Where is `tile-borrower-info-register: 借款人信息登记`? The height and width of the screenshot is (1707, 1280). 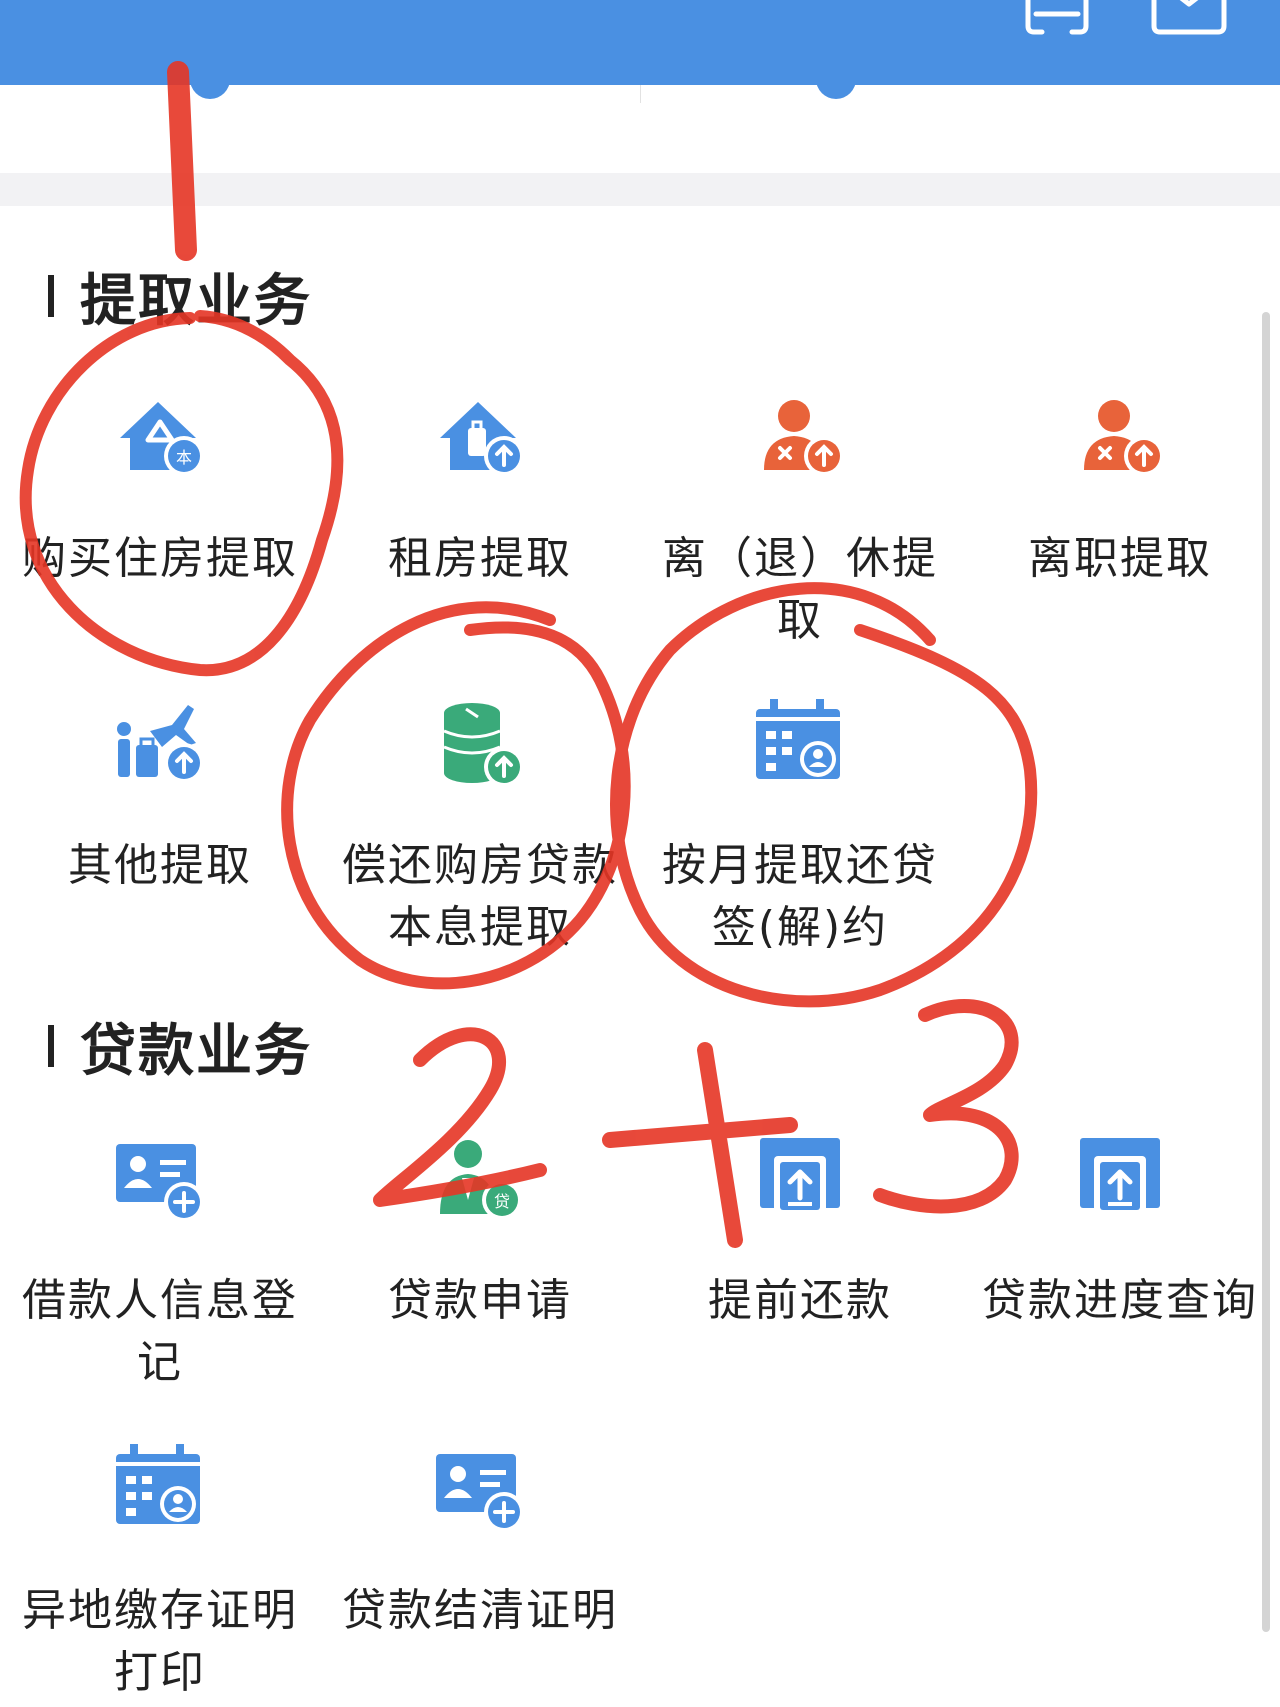
tile-borrower-info-register: 借款人信息登记 is located at coordinates (160, 1262).